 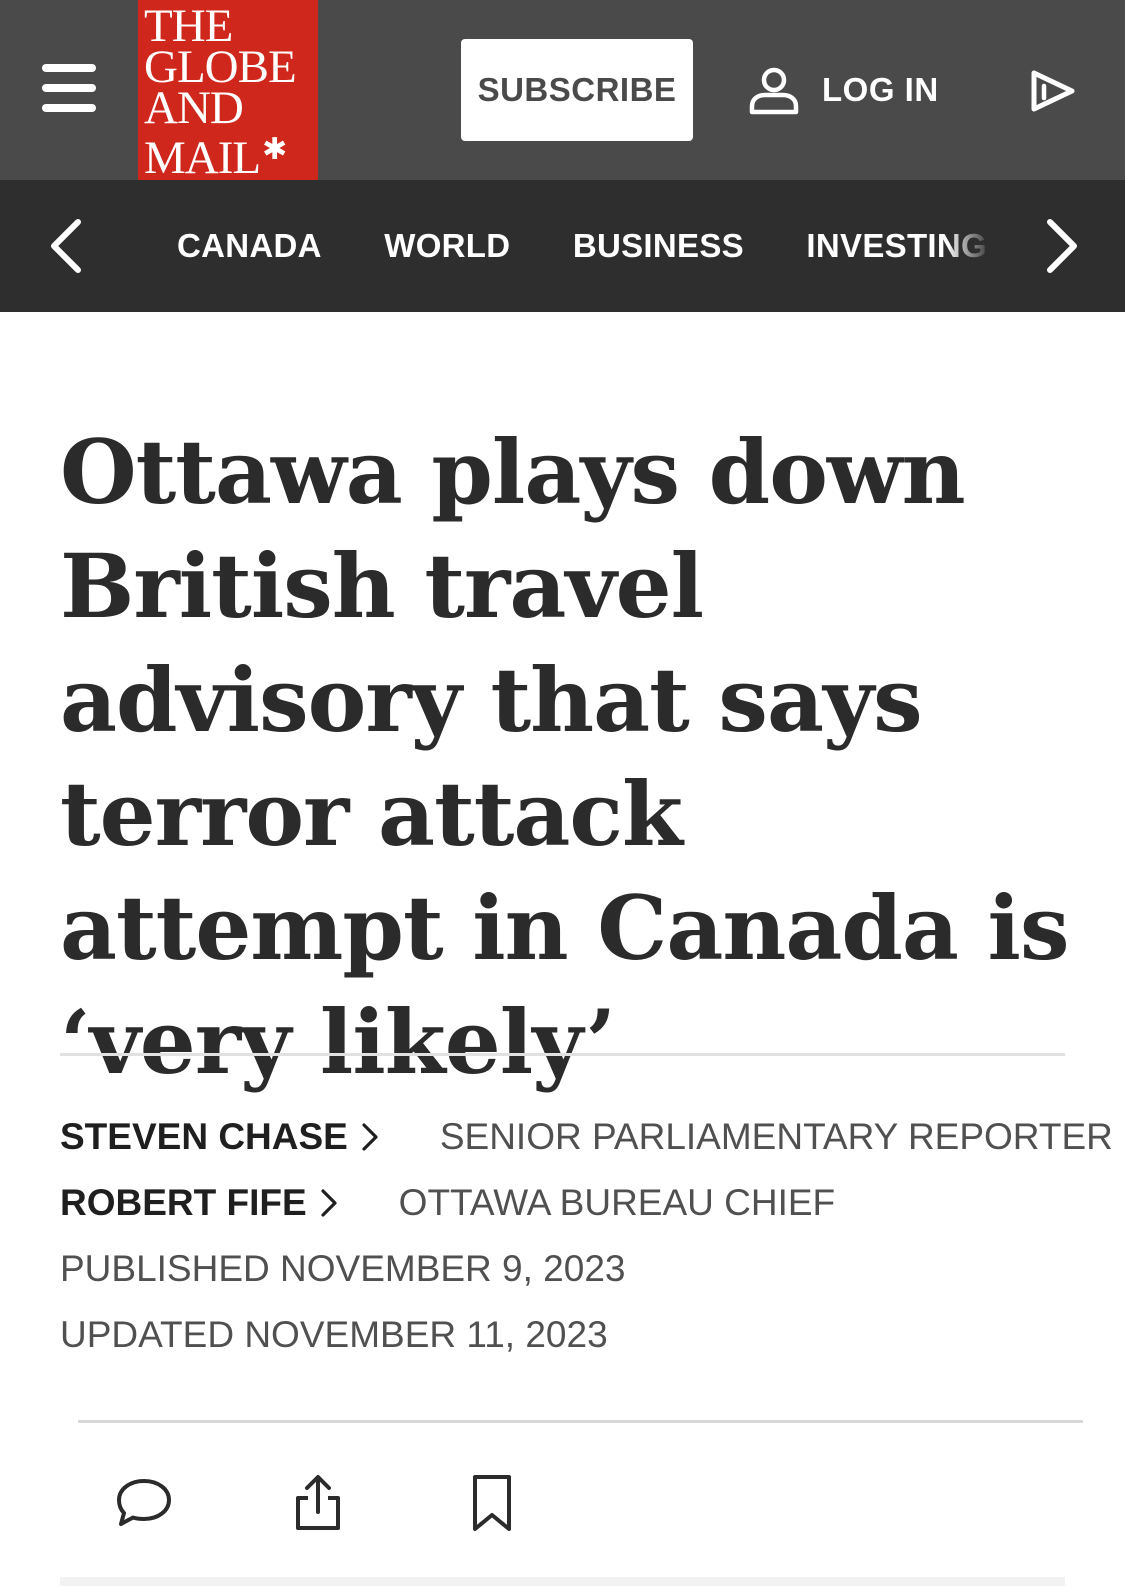 I want to click on log-in-button: LOG IN, so click(x=843, y=90).